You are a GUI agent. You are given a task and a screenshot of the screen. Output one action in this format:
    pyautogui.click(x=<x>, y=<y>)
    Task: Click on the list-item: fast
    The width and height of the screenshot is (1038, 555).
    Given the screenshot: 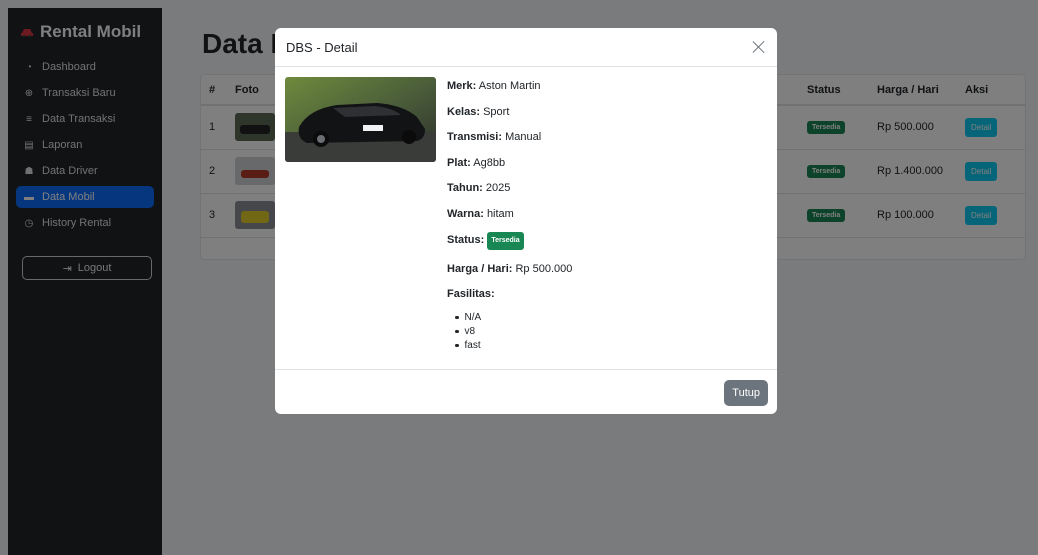 What is the action you would take?
    pyautogui.click(x=513, y=346)
    